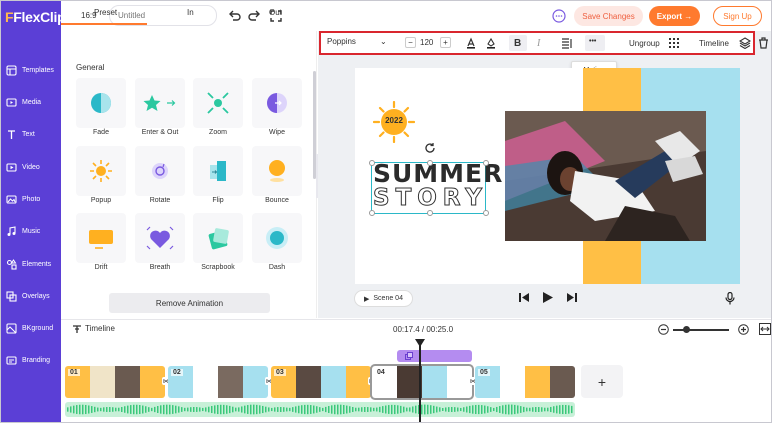 Image resolution: width=772 pixels, height=423 pixels. What do you see at coordinates (218, 238) in the screenshot?
I see `animation-scrapbook` at bounding box center [218, 238].